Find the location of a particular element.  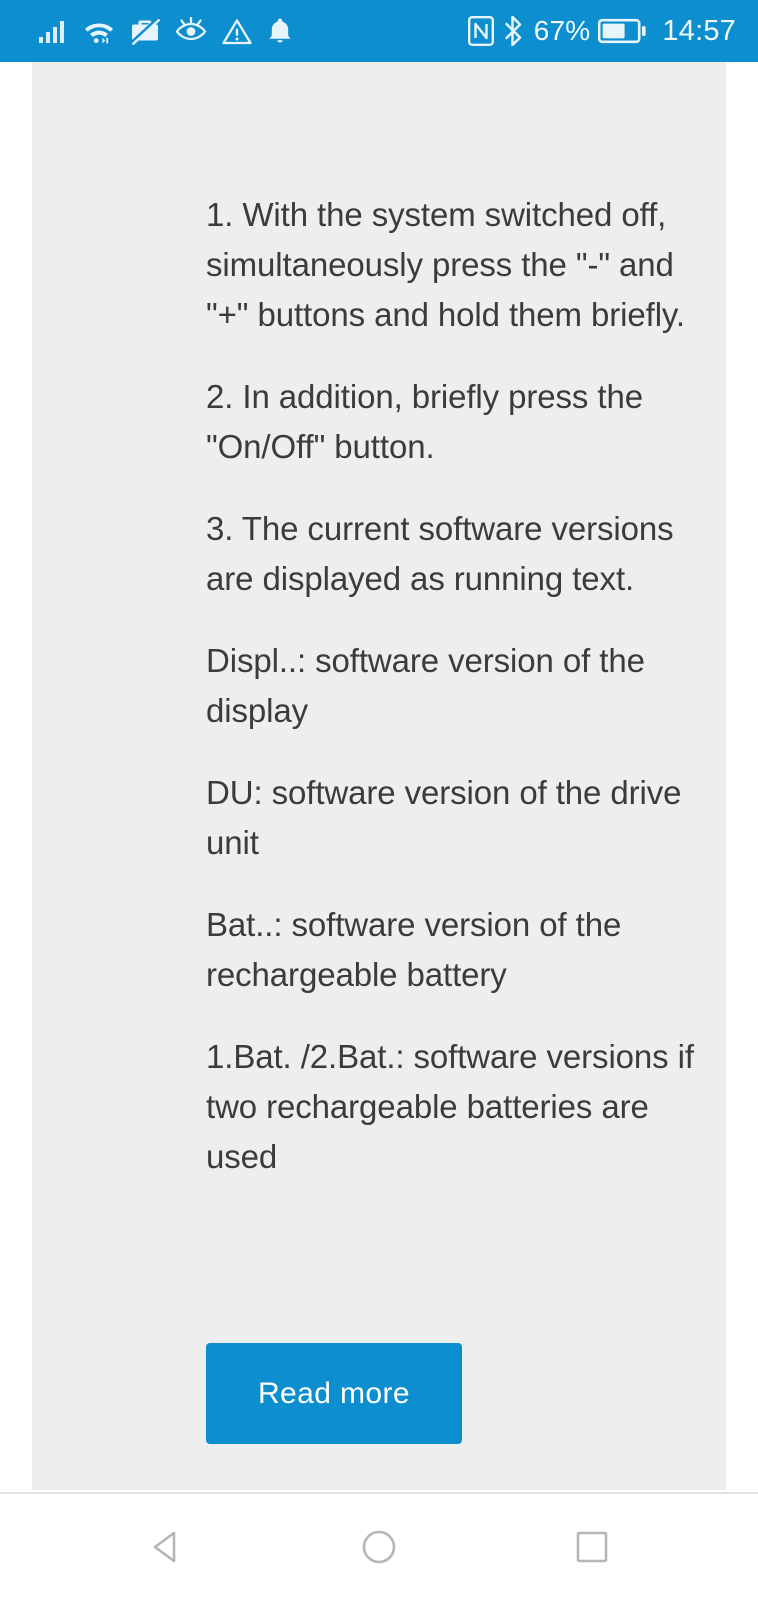

work-profile-off-icon is located at coordinates (145, 31).